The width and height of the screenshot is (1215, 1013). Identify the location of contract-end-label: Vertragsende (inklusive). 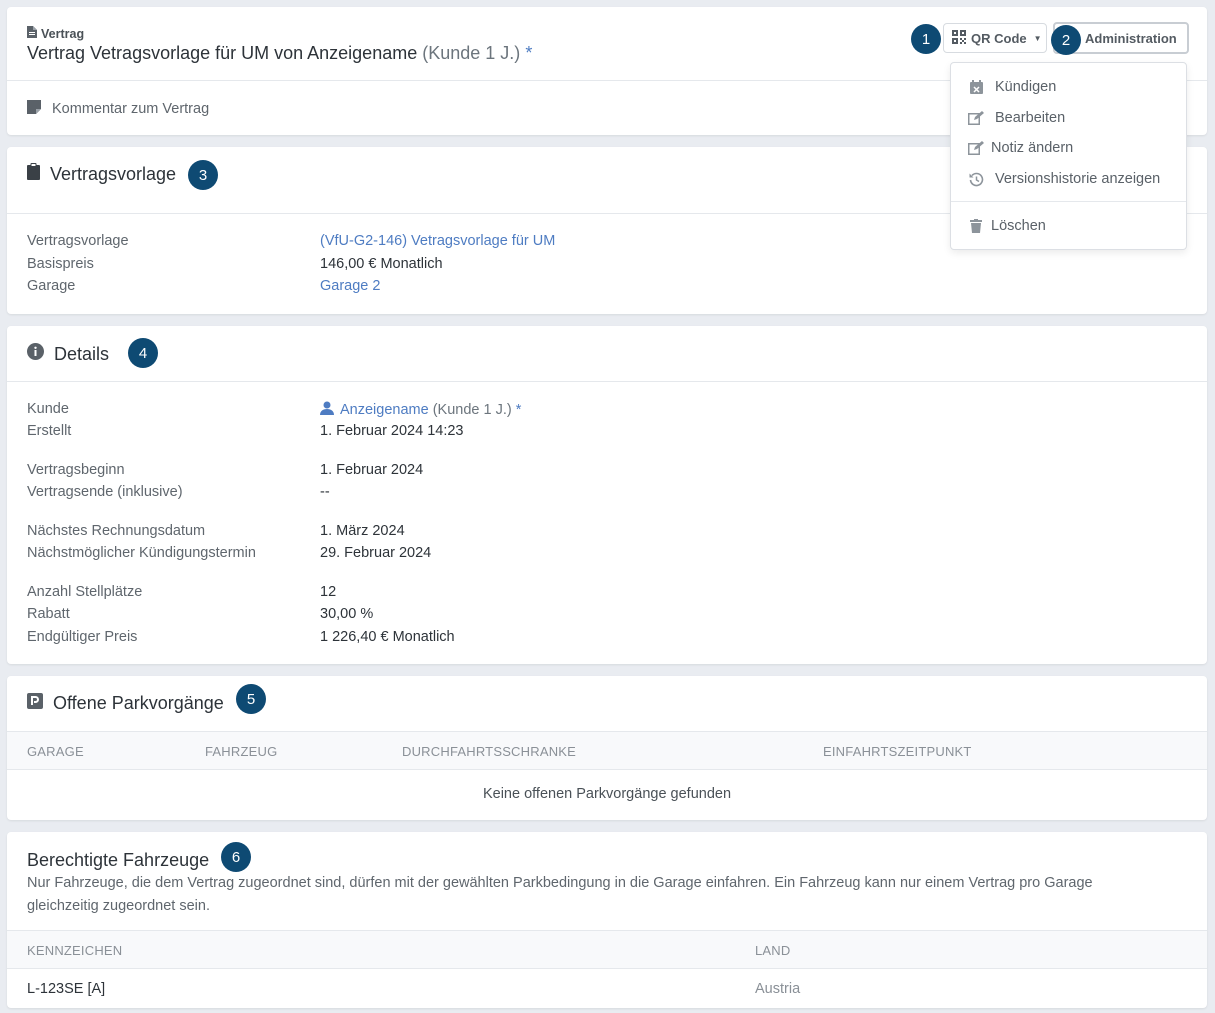
(105, 492).